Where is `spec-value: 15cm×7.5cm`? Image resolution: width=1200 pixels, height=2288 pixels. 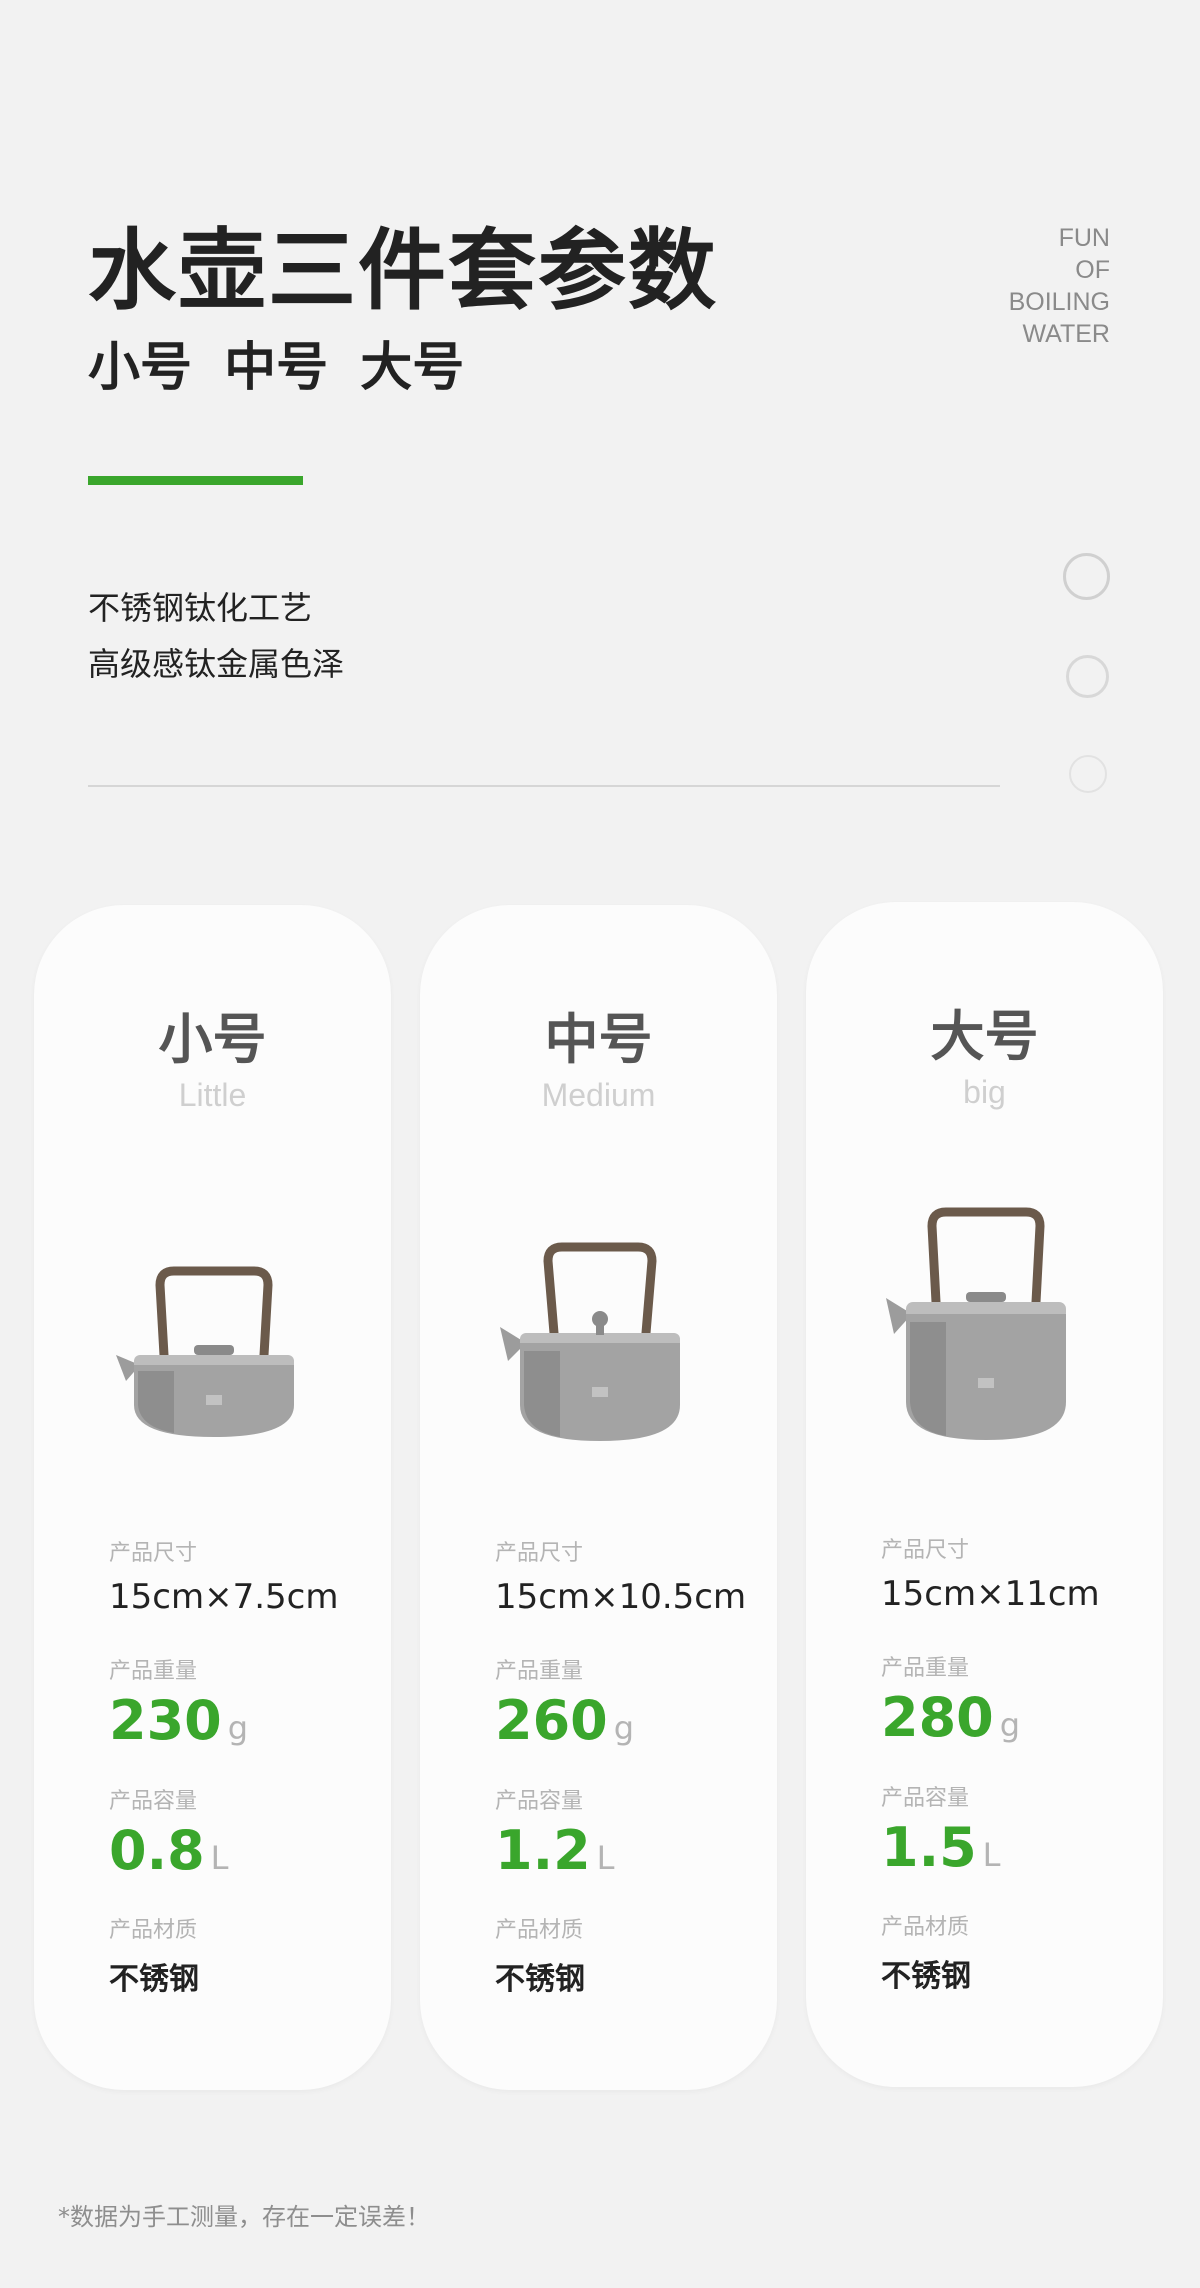
spec-value: 15cm×7.5cm is located at coordinates (224, 1597).